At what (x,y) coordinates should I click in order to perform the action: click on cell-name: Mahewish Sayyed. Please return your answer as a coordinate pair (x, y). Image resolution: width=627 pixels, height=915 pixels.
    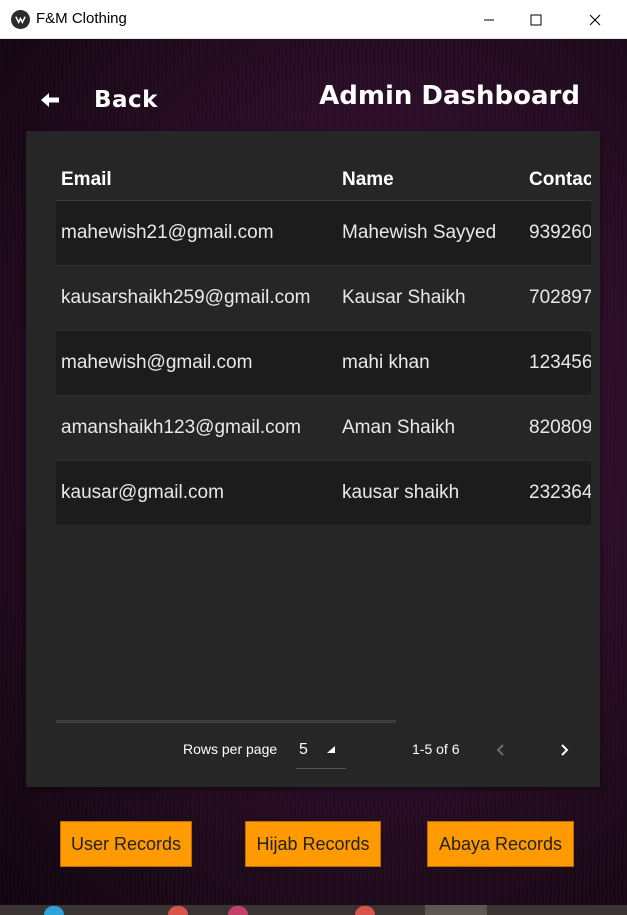
    Looking at the image, I should click on (430, 233).